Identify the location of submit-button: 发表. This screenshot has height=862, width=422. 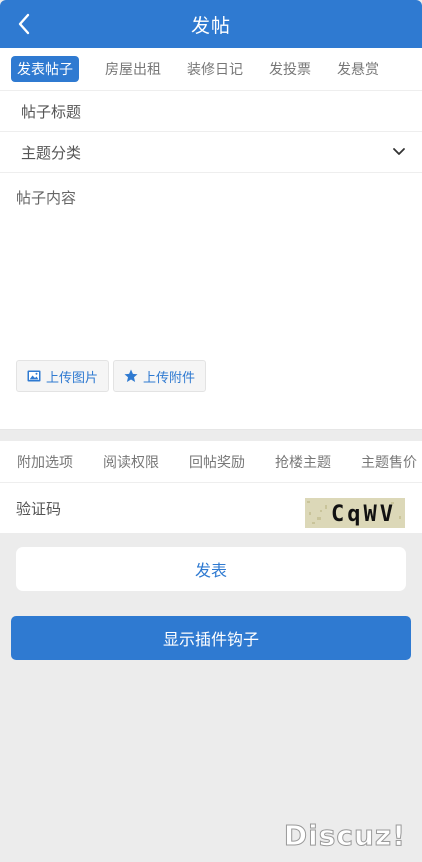
(211, 569).